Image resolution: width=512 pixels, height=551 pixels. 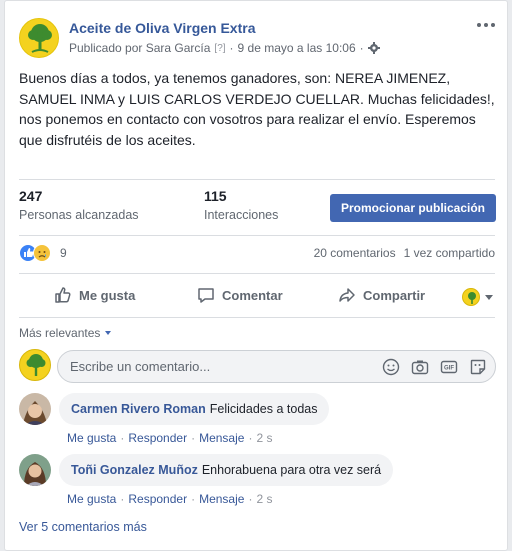 I want to click on svg-text: GIF, so click(x=449, y=369).